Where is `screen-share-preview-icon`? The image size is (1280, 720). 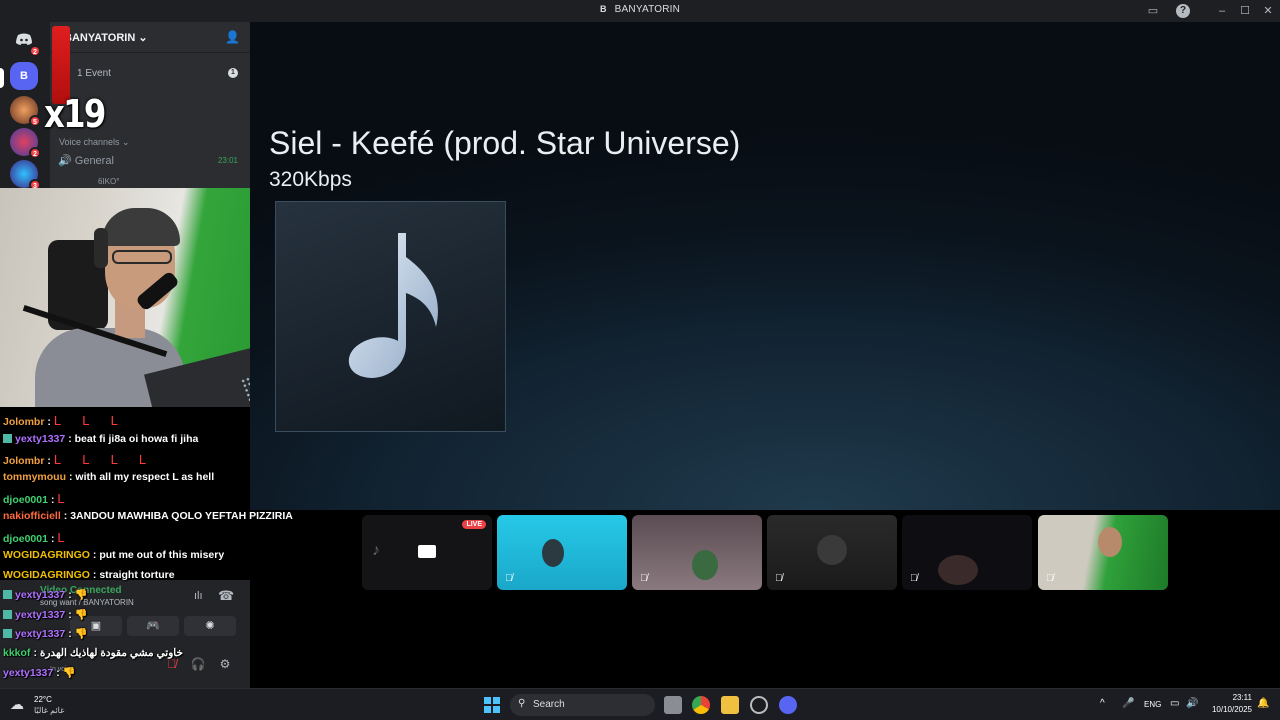
screen-share-preview-icon is located at coordinates (427, 551).